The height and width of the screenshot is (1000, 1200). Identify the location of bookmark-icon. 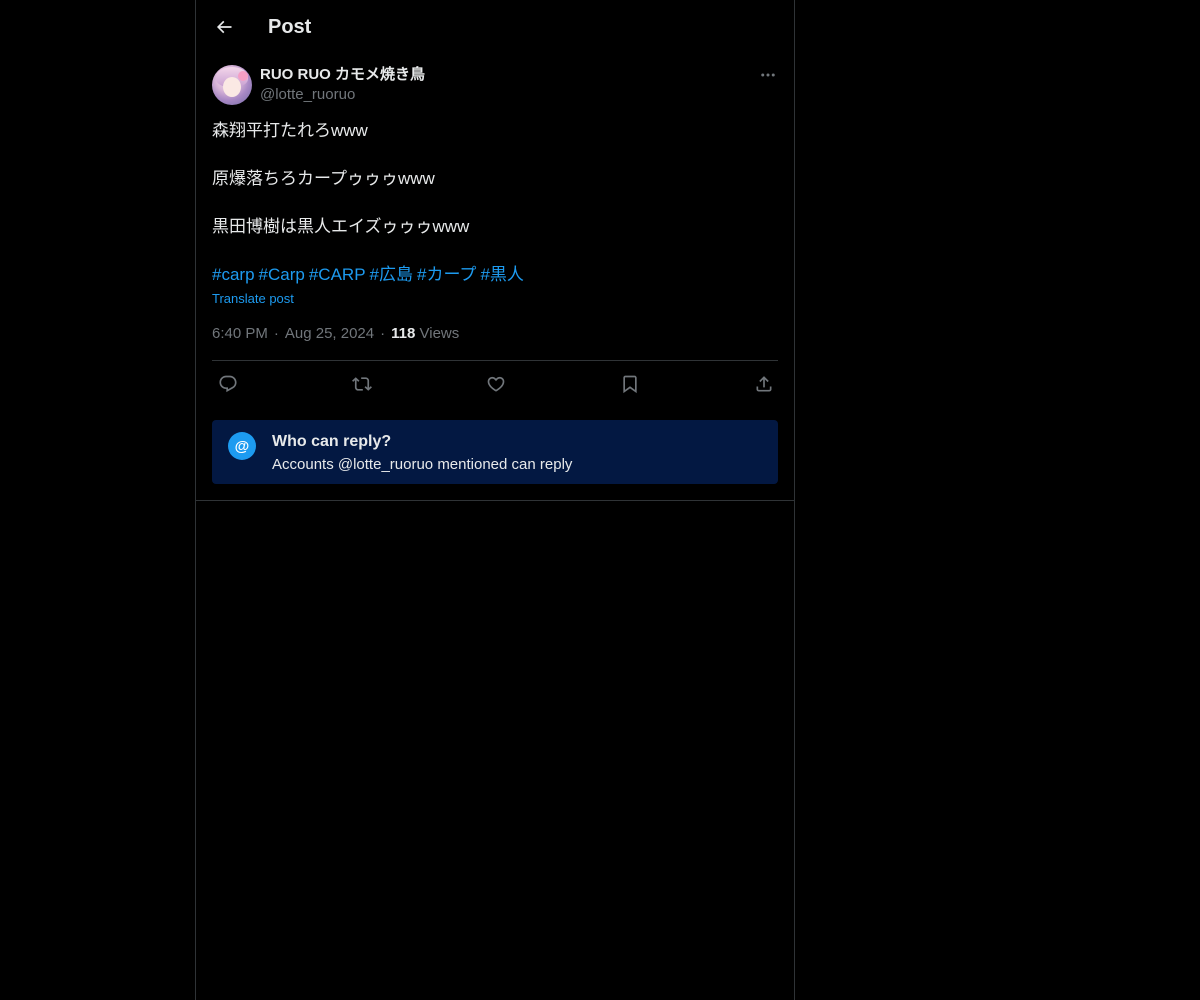
(630, 384).